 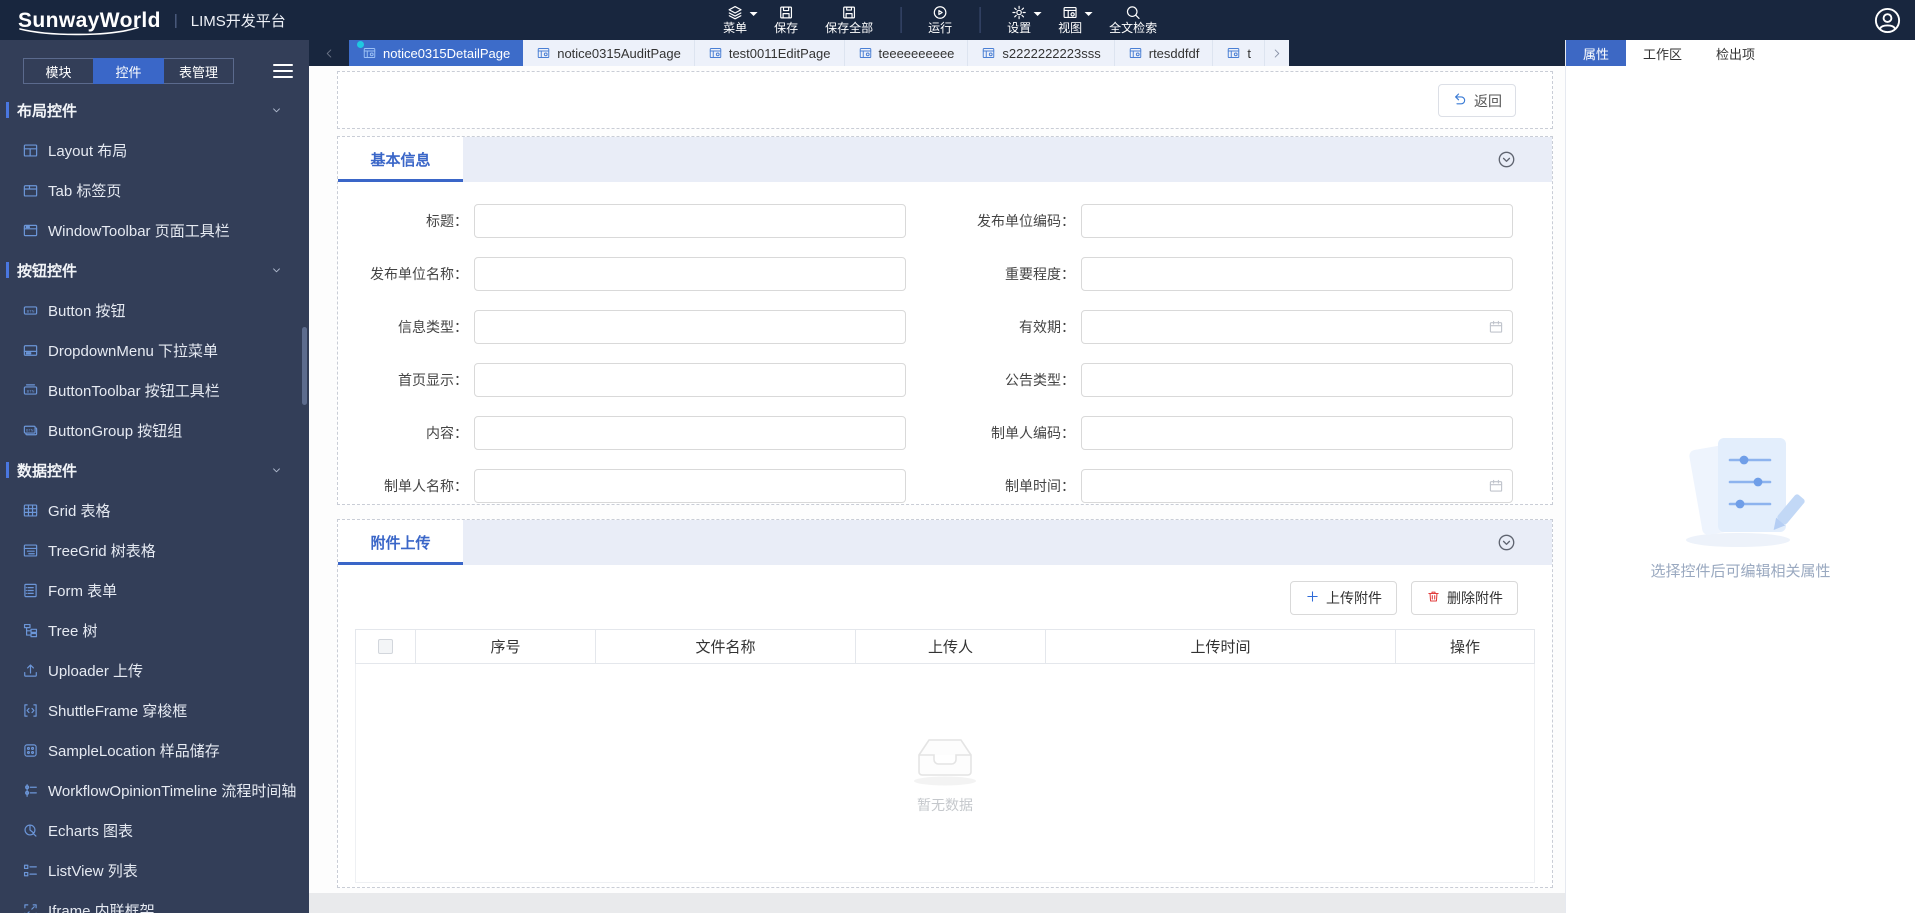 What do you see at coordinates (154, 310) in the screenshot?
I see `sidebar-item-button: BTN Button 按钮` at bounding box center [154, 310].